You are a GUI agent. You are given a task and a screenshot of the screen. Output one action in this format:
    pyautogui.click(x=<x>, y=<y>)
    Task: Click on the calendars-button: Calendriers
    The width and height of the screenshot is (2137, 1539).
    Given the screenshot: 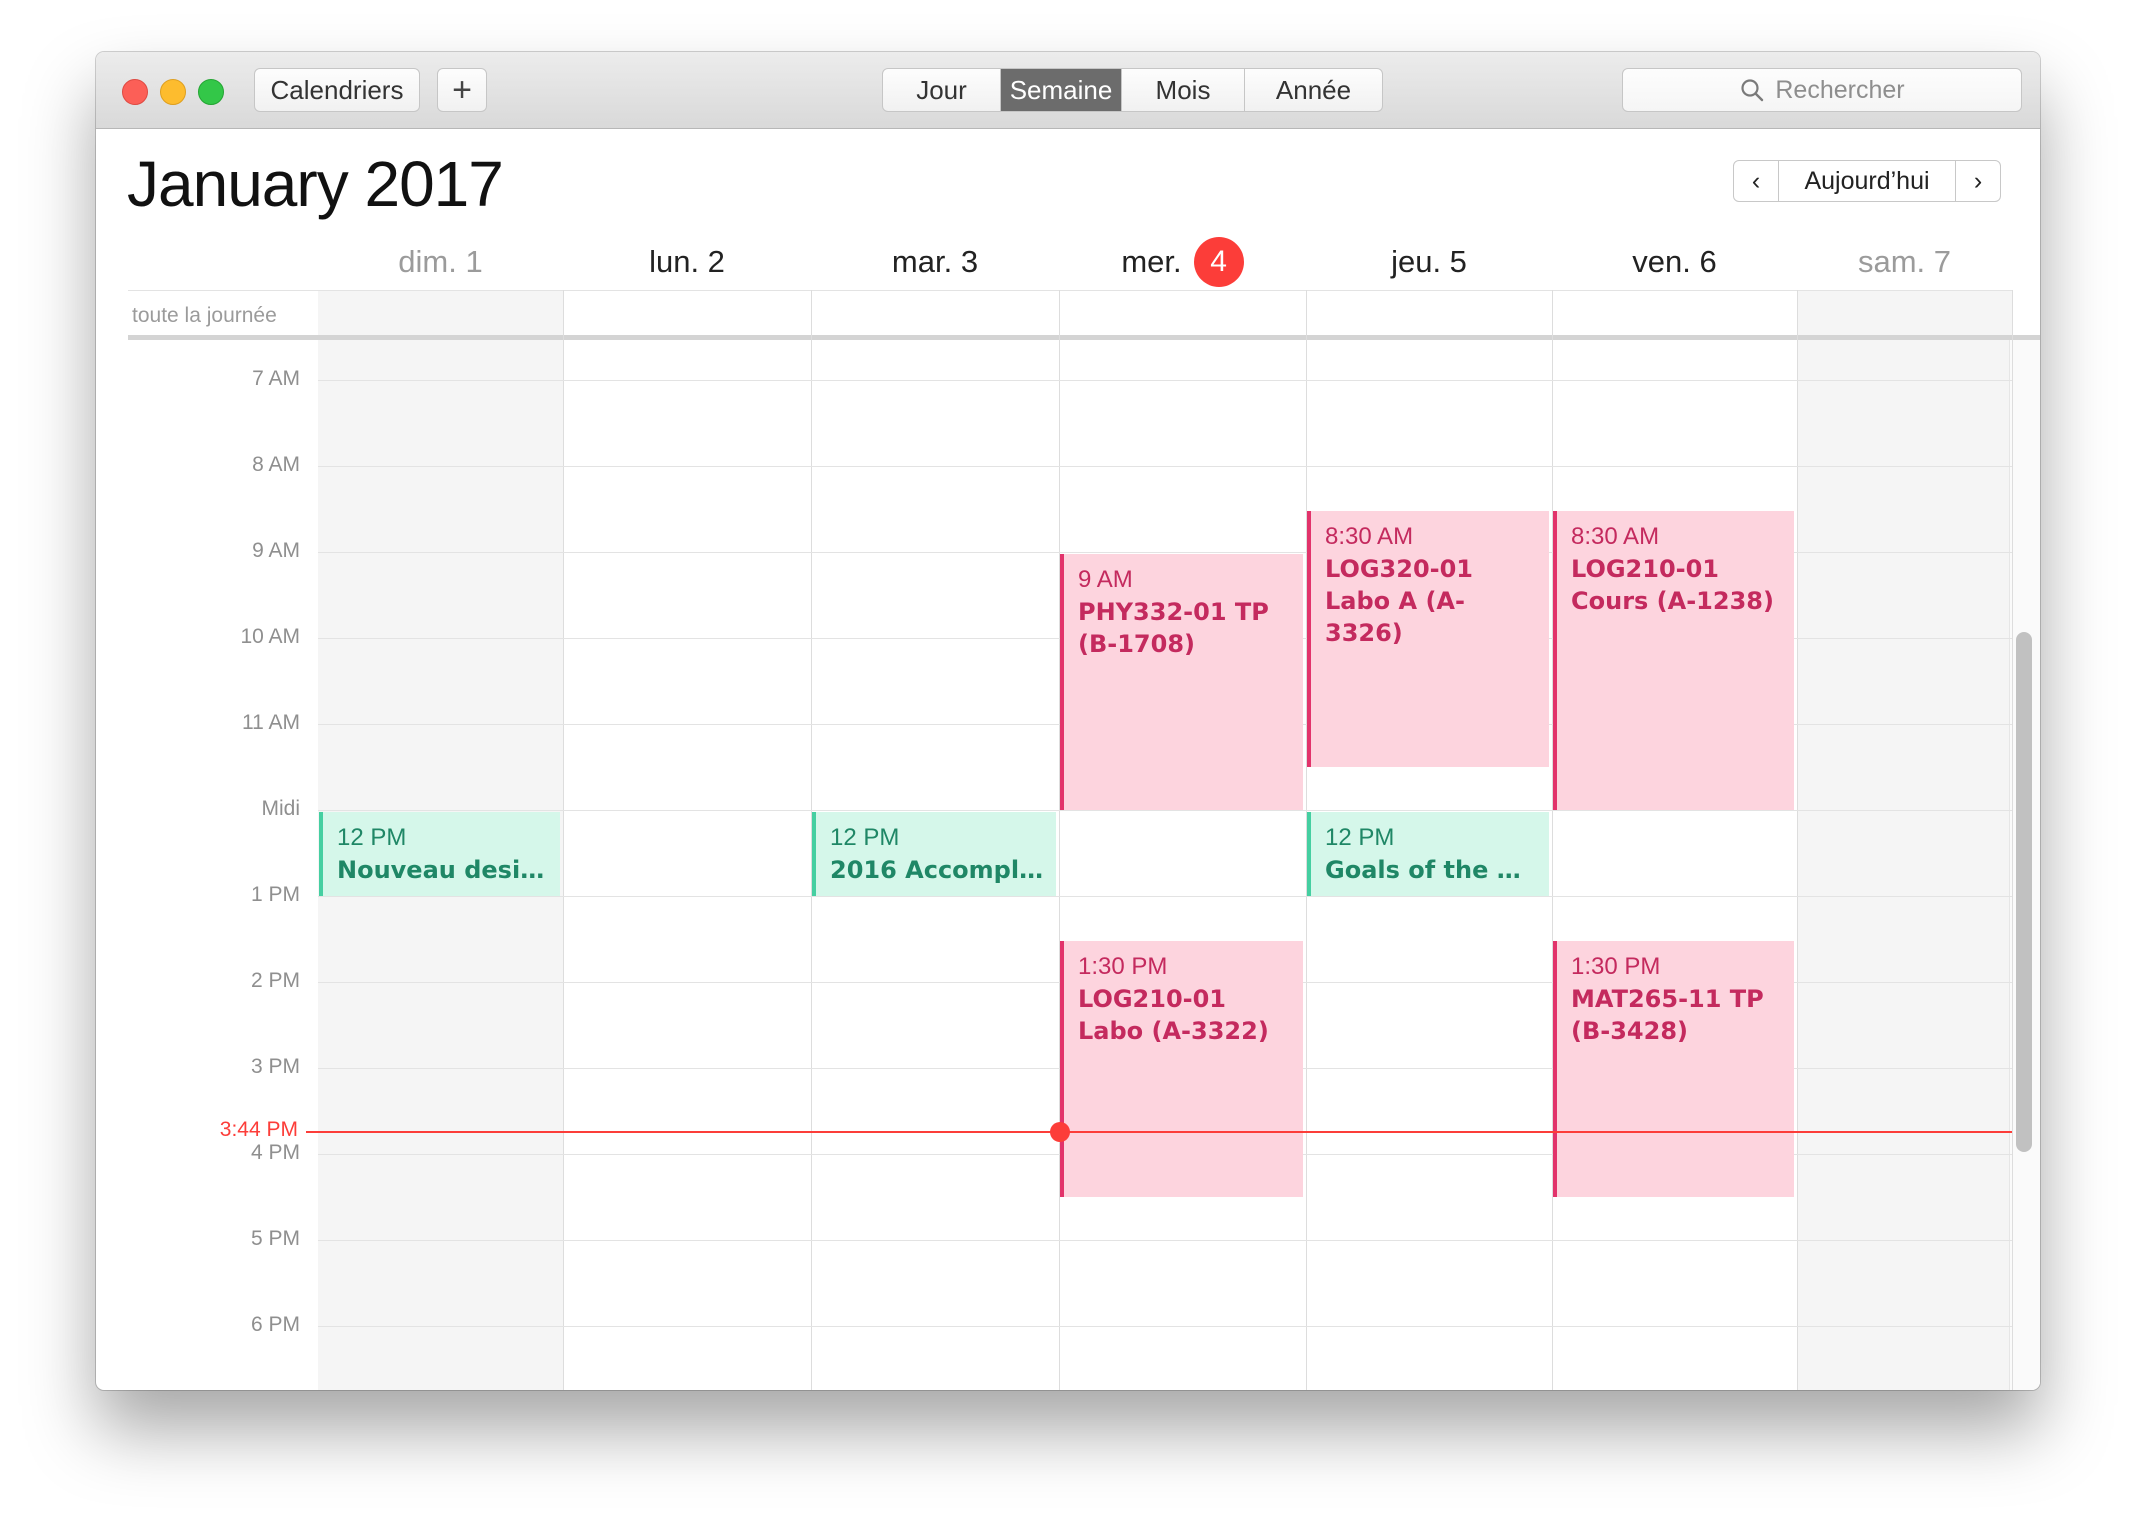 What is the action you would take?
    pyautogui.click(x=337, y=90)
    